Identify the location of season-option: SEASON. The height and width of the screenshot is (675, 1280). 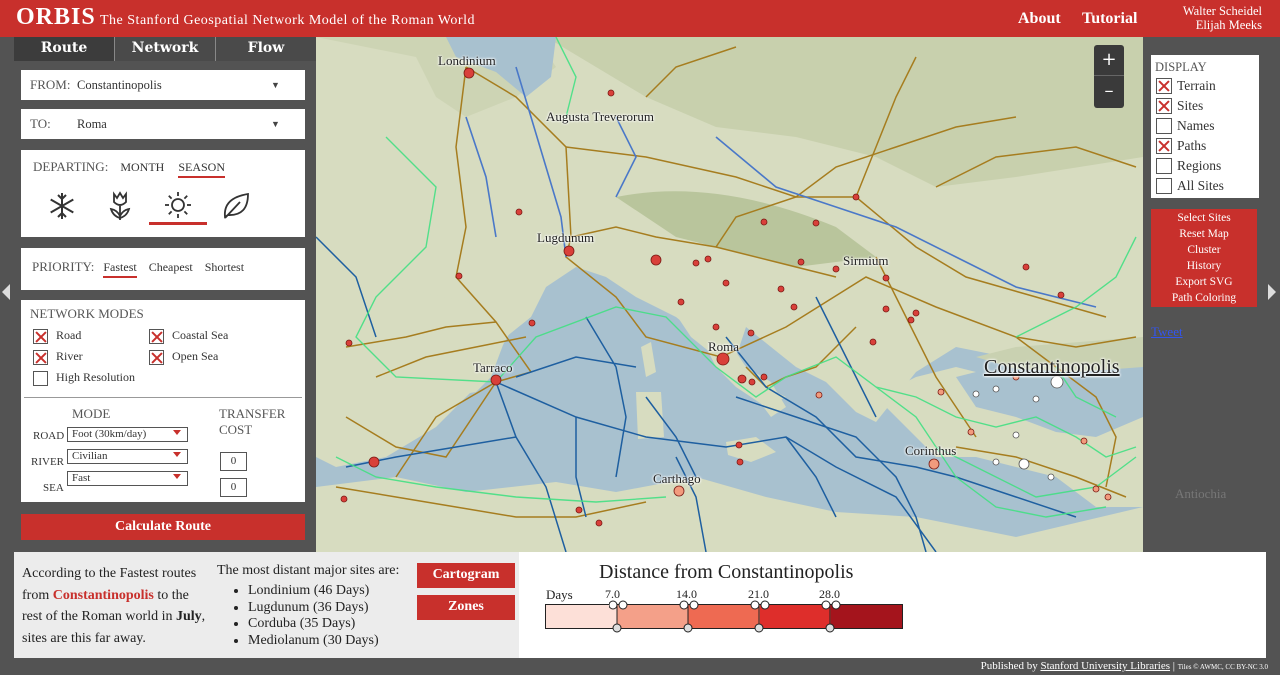
(201, 169).